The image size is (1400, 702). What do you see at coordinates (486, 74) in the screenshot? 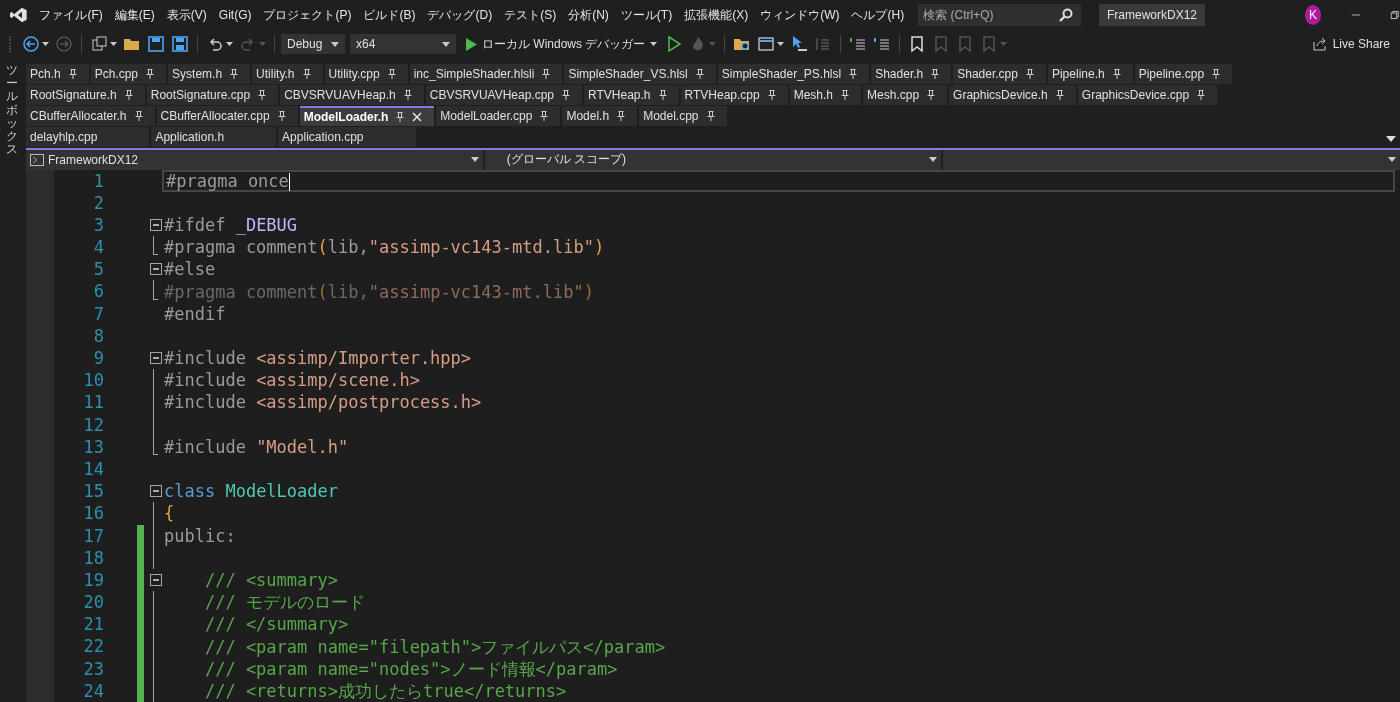
I see `document-tab: inc_SimpleShader.hlsli` at bounding box center [486, 74].